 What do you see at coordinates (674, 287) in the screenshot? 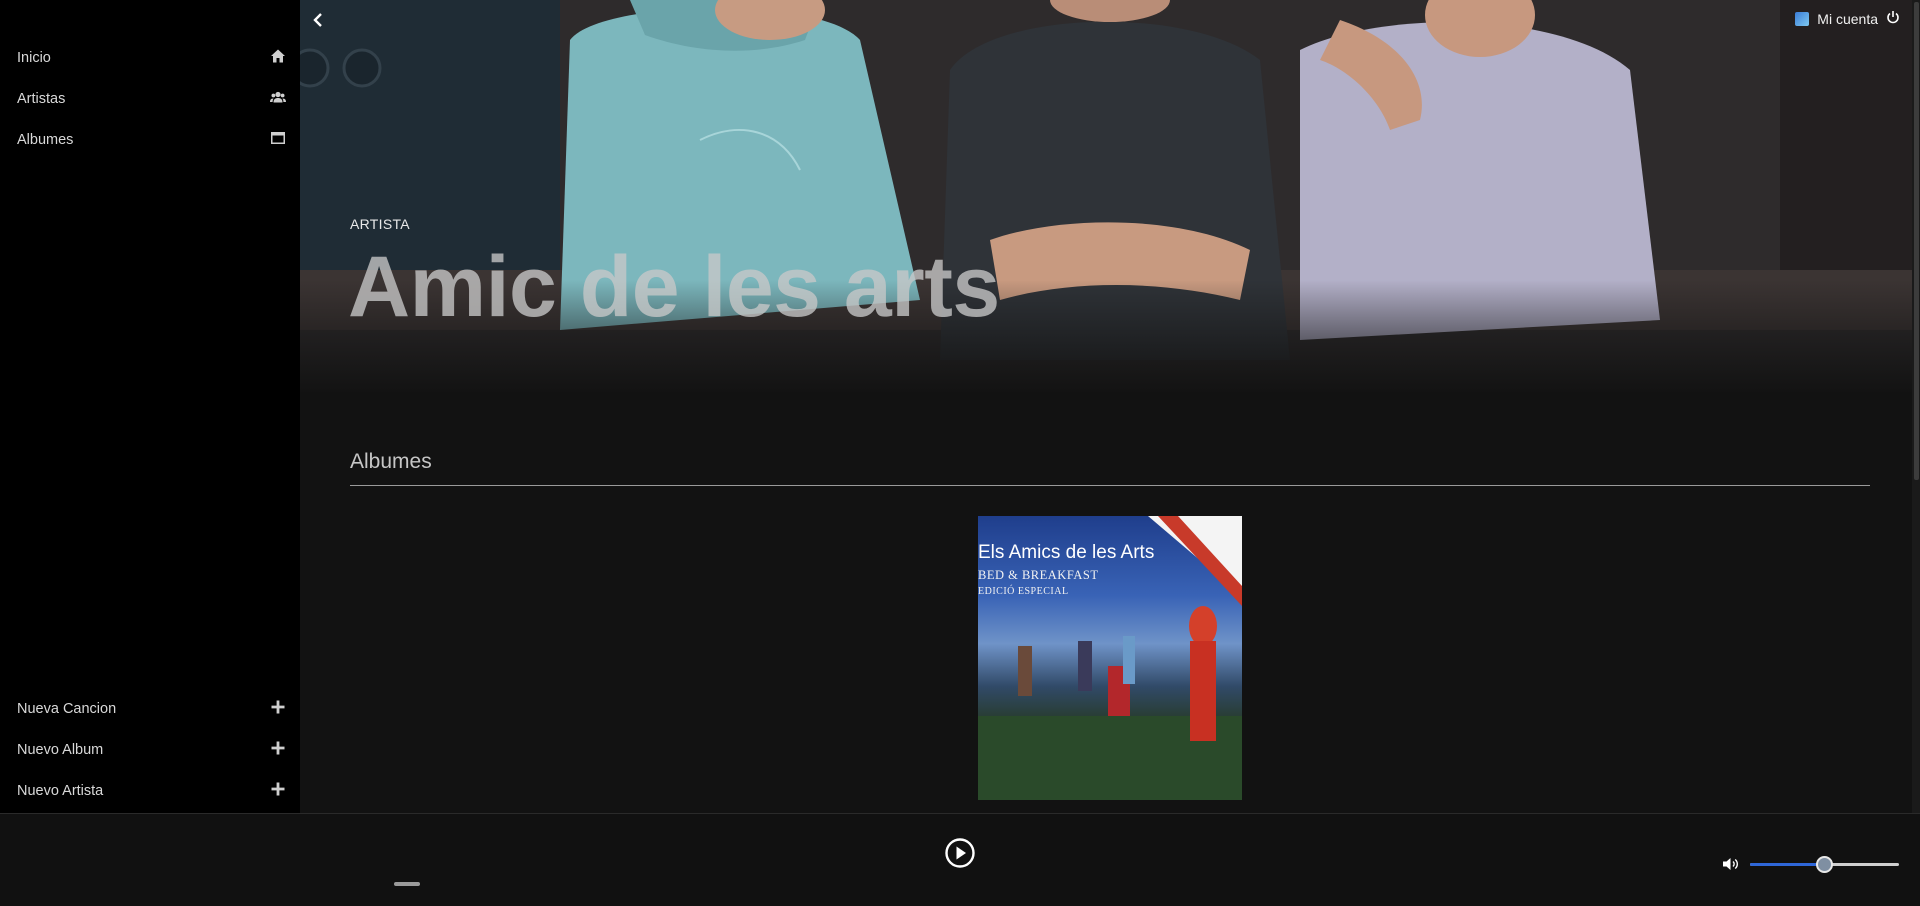
I see `artist-name: Amic de les arts` at bounding box center [674, 287].